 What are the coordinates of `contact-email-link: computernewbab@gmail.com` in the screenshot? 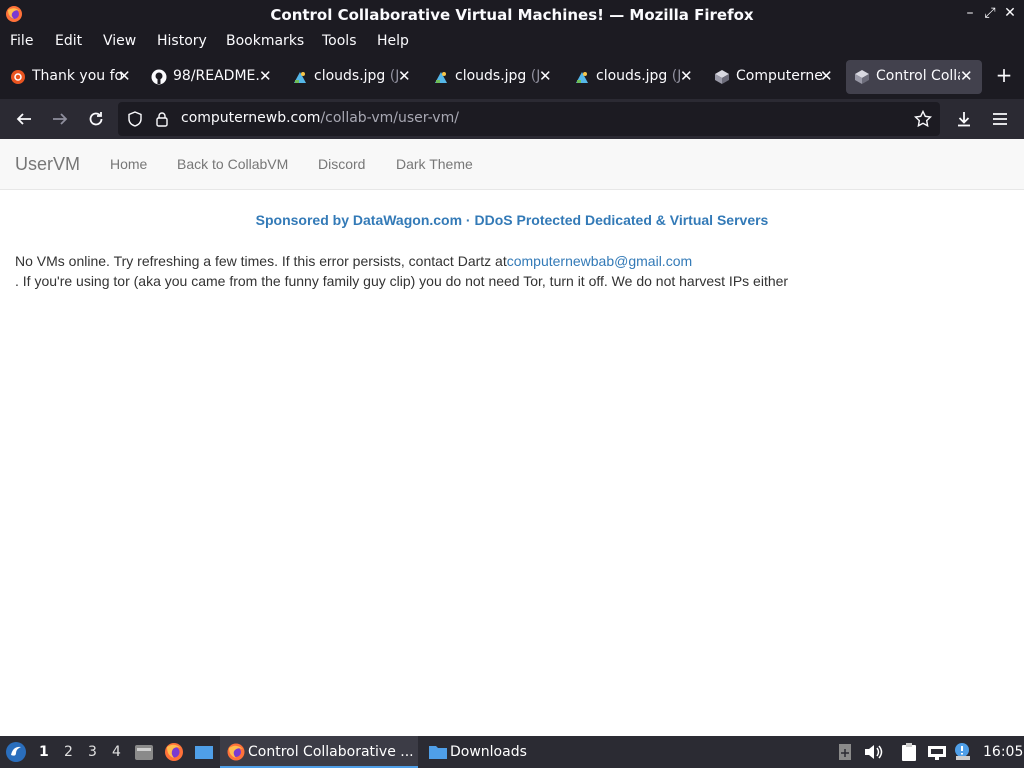 It's located at (599, 261).